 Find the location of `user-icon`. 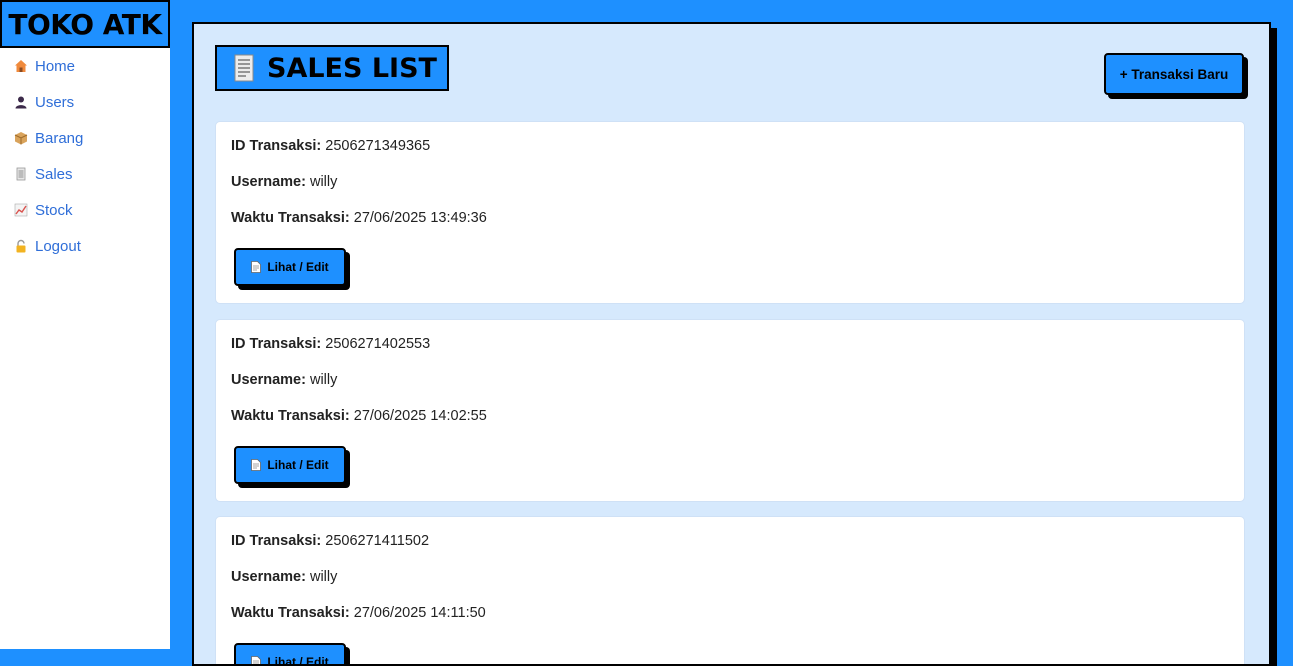

user-icon is located at coordinates (21, 102).